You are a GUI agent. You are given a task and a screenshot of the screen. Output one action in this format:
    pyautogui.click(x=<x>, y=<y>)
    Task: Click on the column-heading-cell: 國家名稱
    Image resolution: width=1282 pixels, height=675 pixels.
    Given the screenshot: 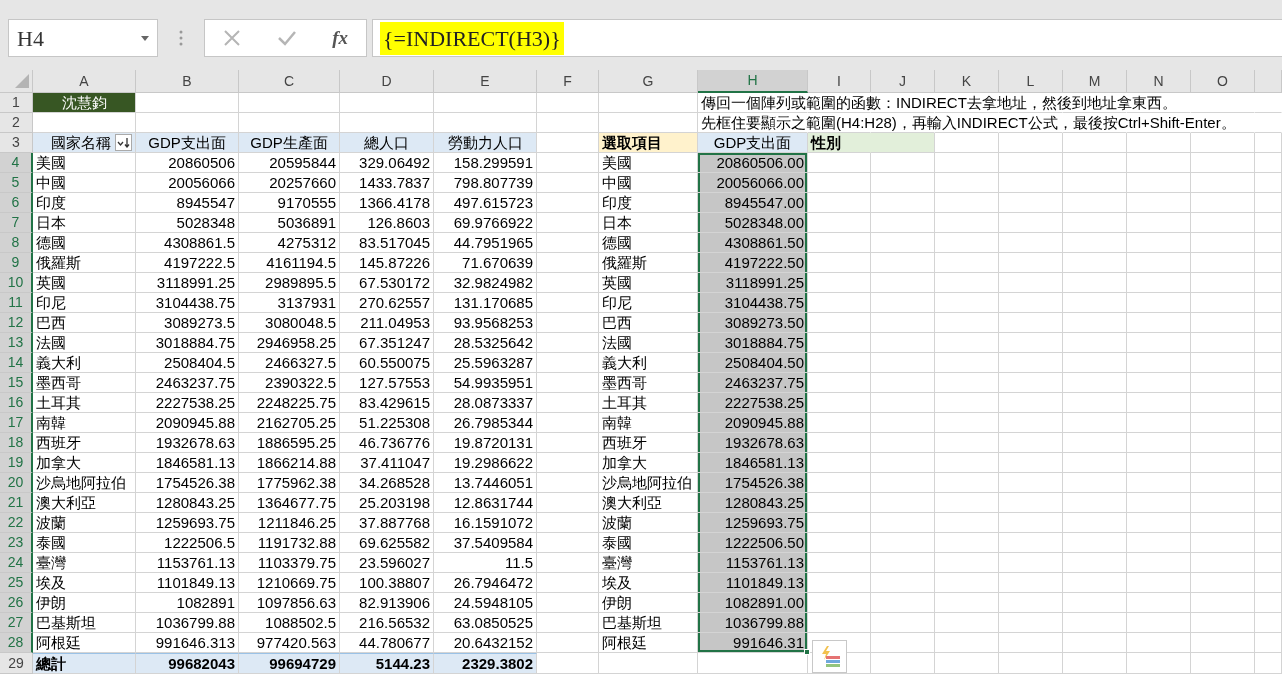 What is the action you would take?
    pyautogui.click(x=84, y=143)
    